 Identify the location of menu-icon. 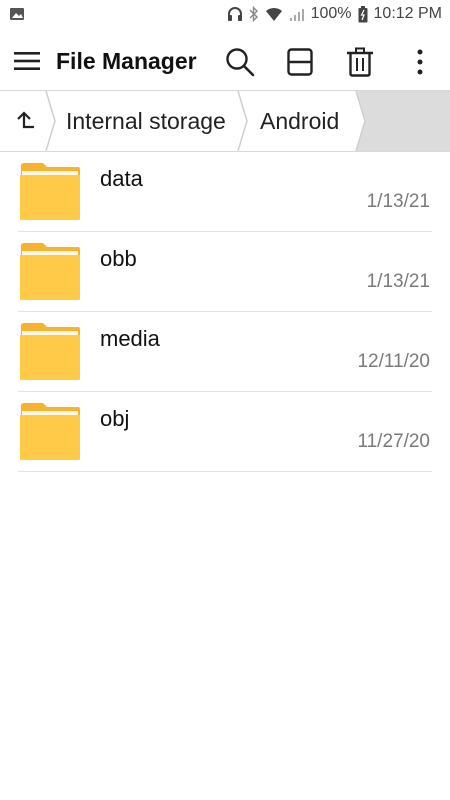
(27, 61).